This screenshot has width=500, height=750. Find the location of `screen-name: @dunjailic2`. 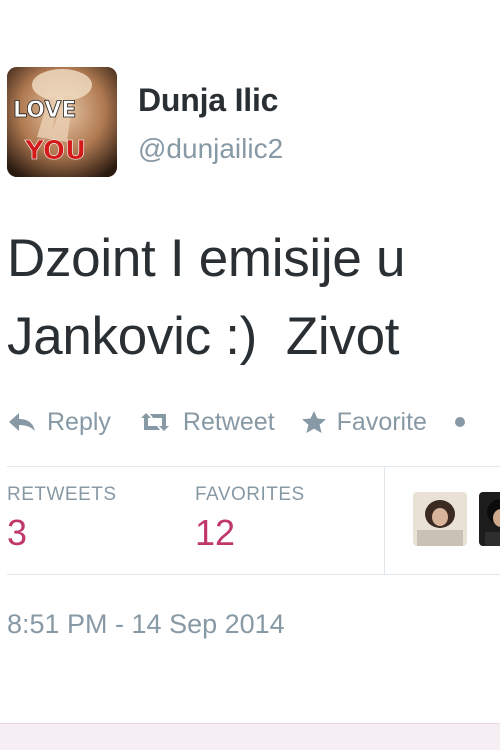

screen-name: @dunjailic2 is located at coordinates (210, 149).